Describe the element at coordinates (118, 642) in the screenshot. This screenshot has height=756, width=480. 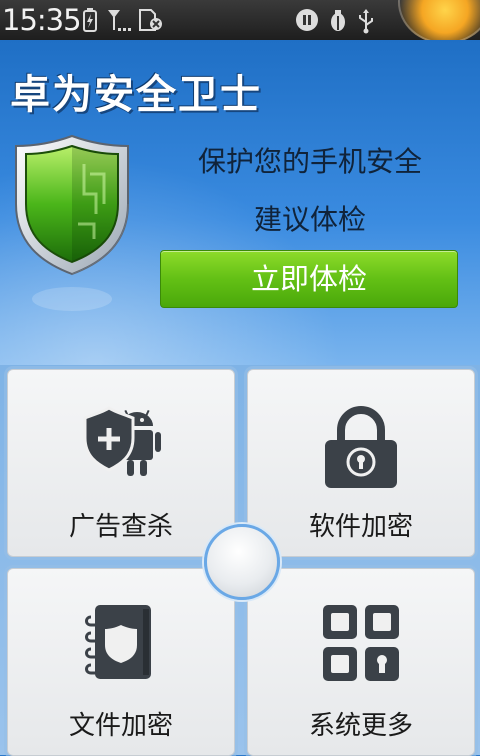
I see `notebook-shield-icon` at that location.